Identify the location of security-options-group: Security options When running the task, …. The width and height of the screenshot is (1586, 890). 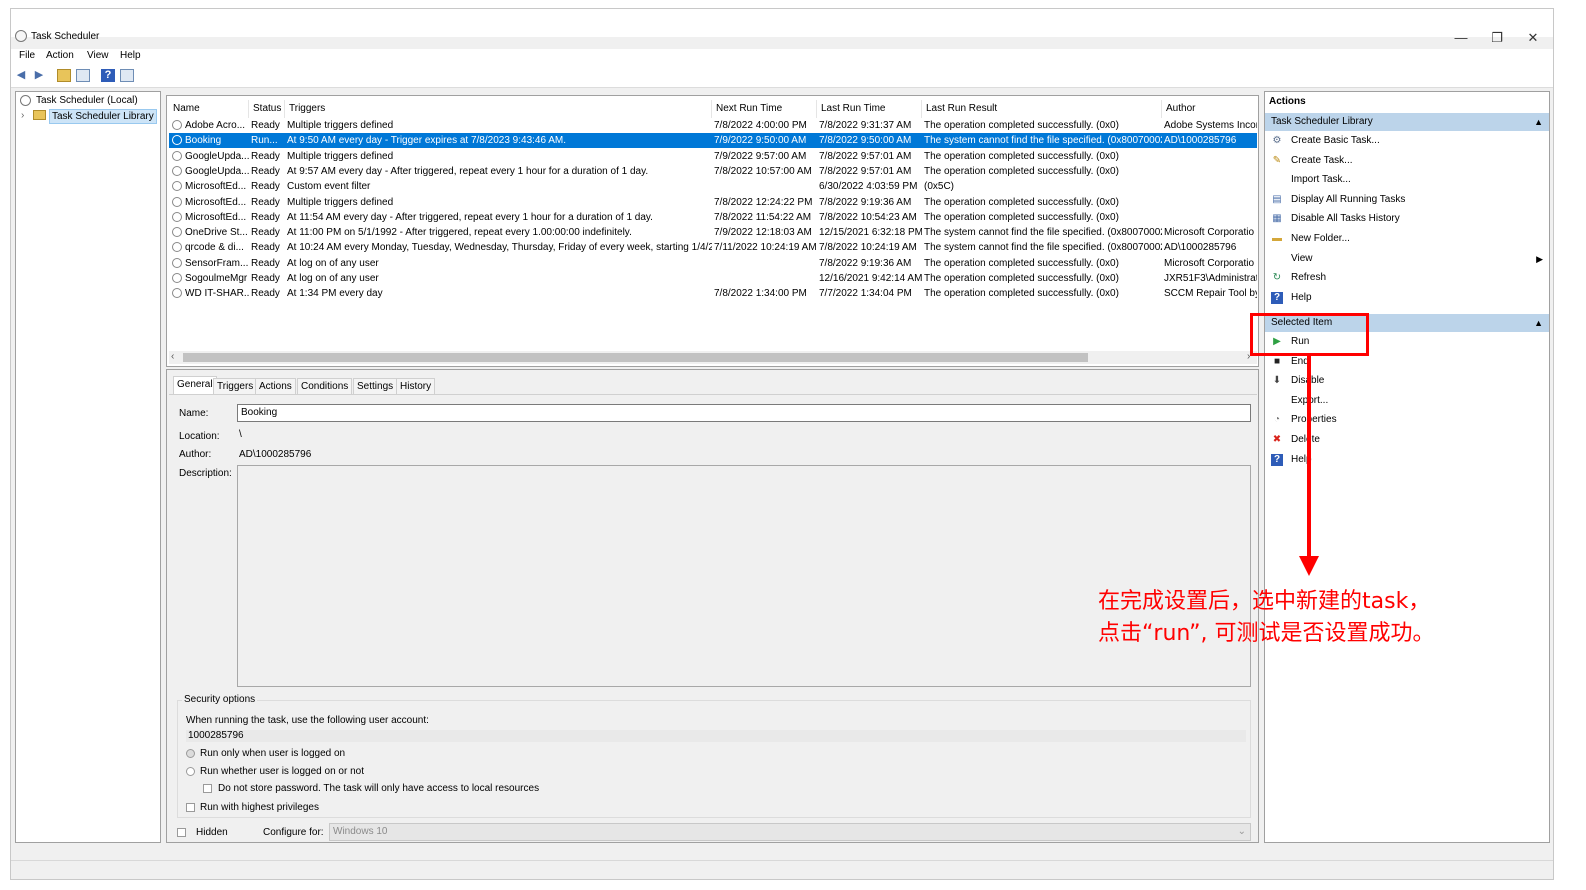
(714, 756).